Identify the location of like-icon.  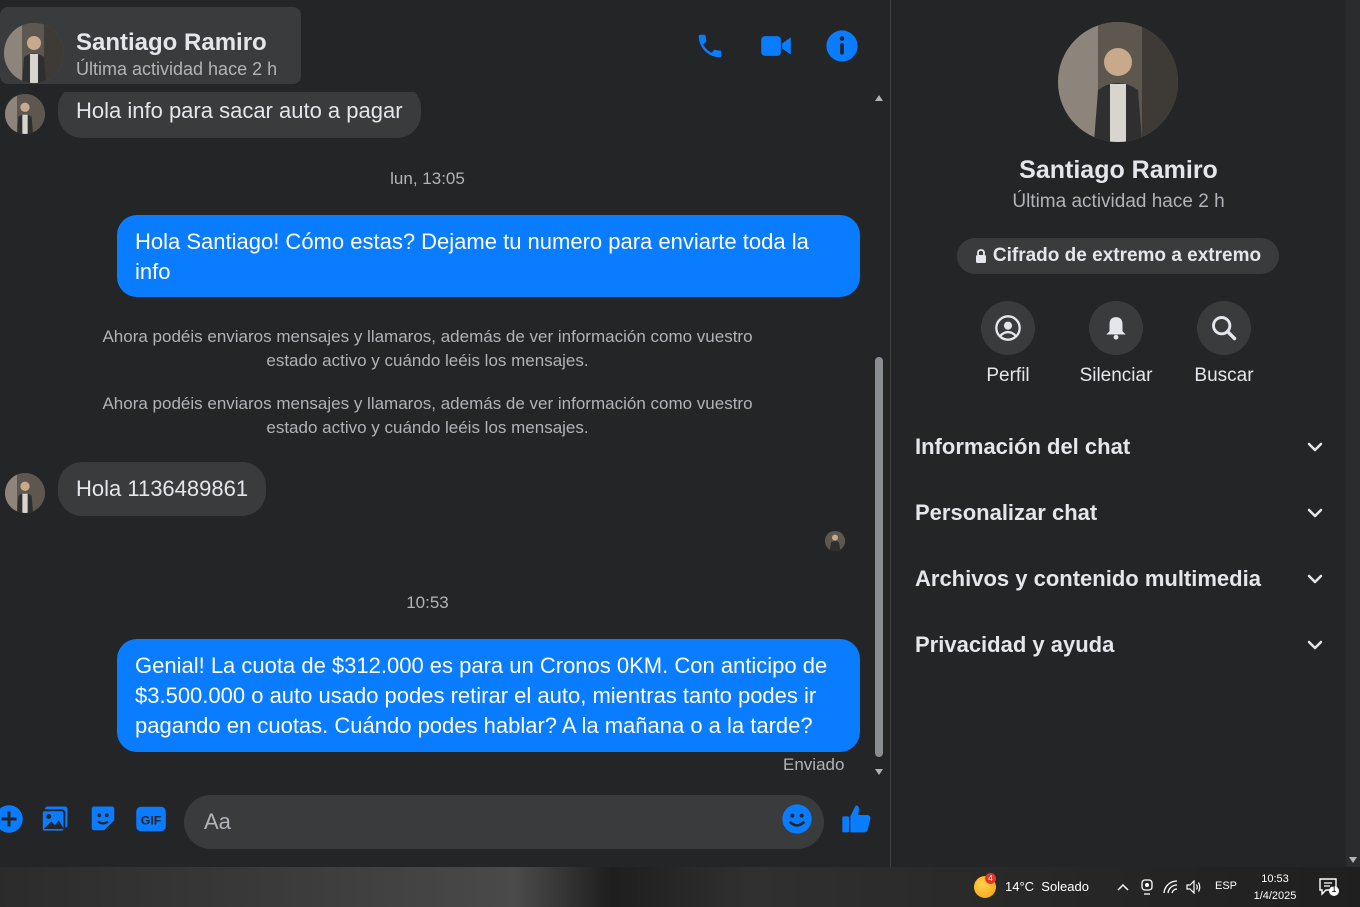
(857, 819).